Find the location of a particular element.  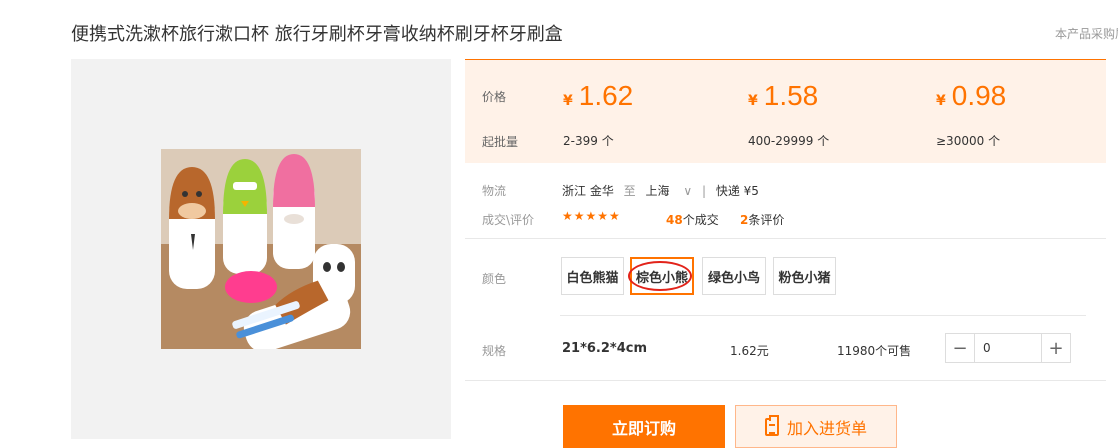

quantity-input: 0 is located at coordinates (1008, 348).